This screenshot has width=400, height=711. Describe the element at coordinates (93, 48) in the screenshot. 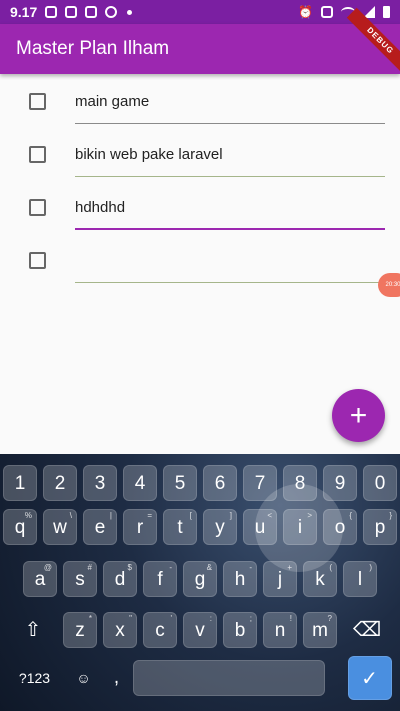

I see `page-title: Master Plan Ilham` at that location.